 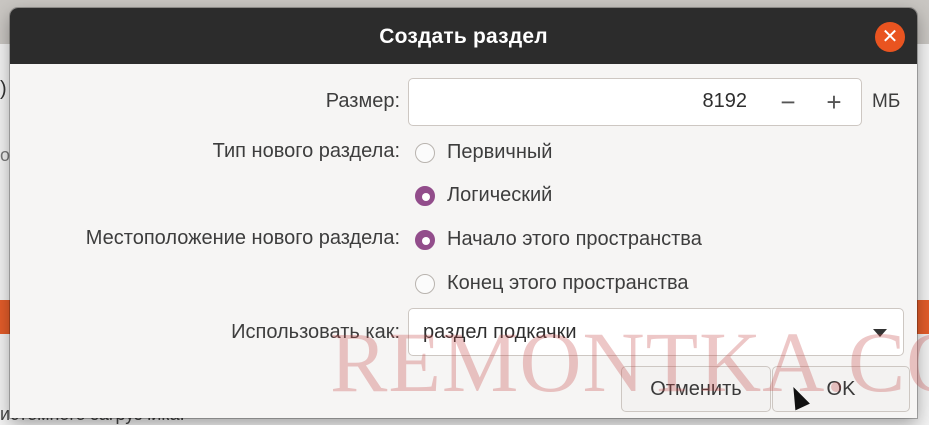 What do you see at coordinates (500, 152) in the screenshot?
I see `radio-label: Первичный` at bounding box center [500, 152].